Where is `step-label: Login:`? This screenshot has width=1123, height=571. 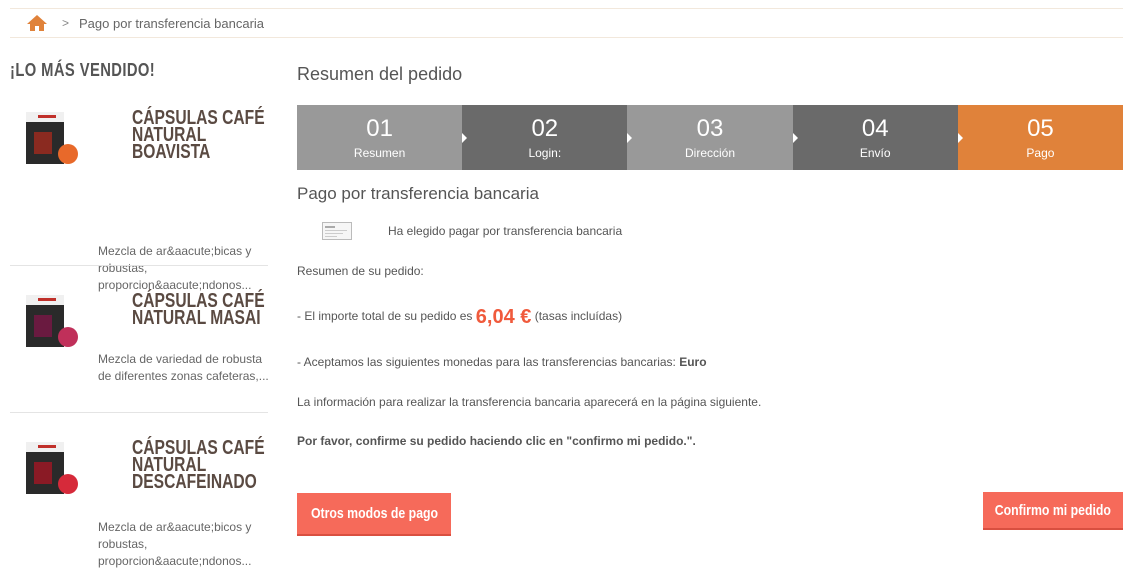 step-label: Login: is located at coordinates (545, 152).